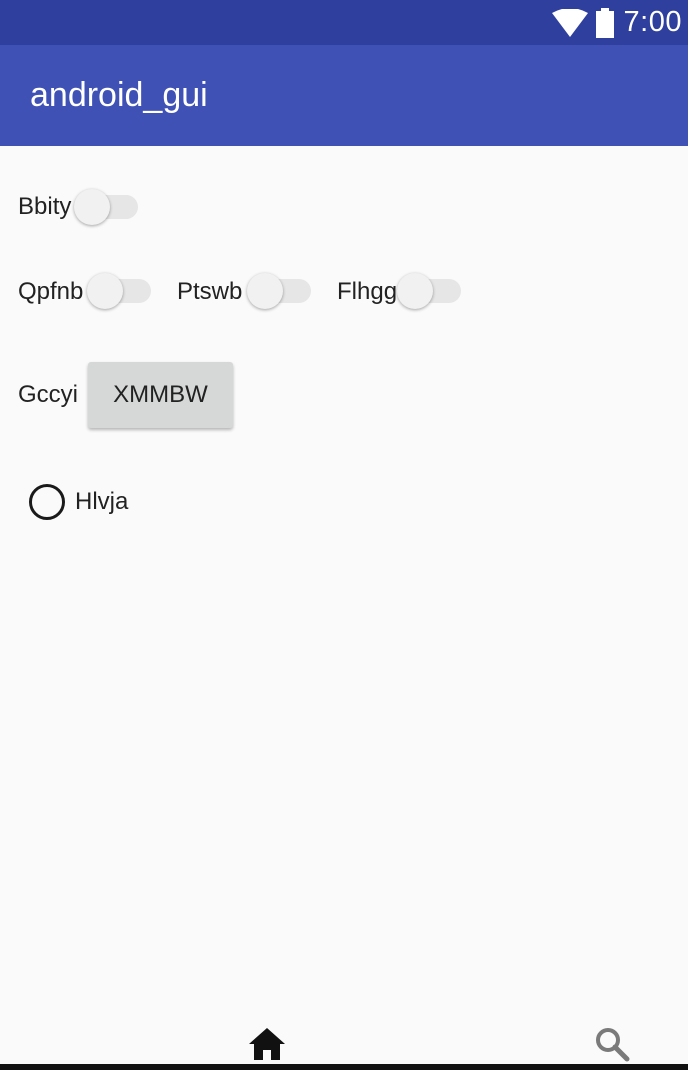 The image size is (688, 1070). Describe the element at coordinates (48, 394) in the screenshot. I see `button-row-label: Gccyi` at that location.